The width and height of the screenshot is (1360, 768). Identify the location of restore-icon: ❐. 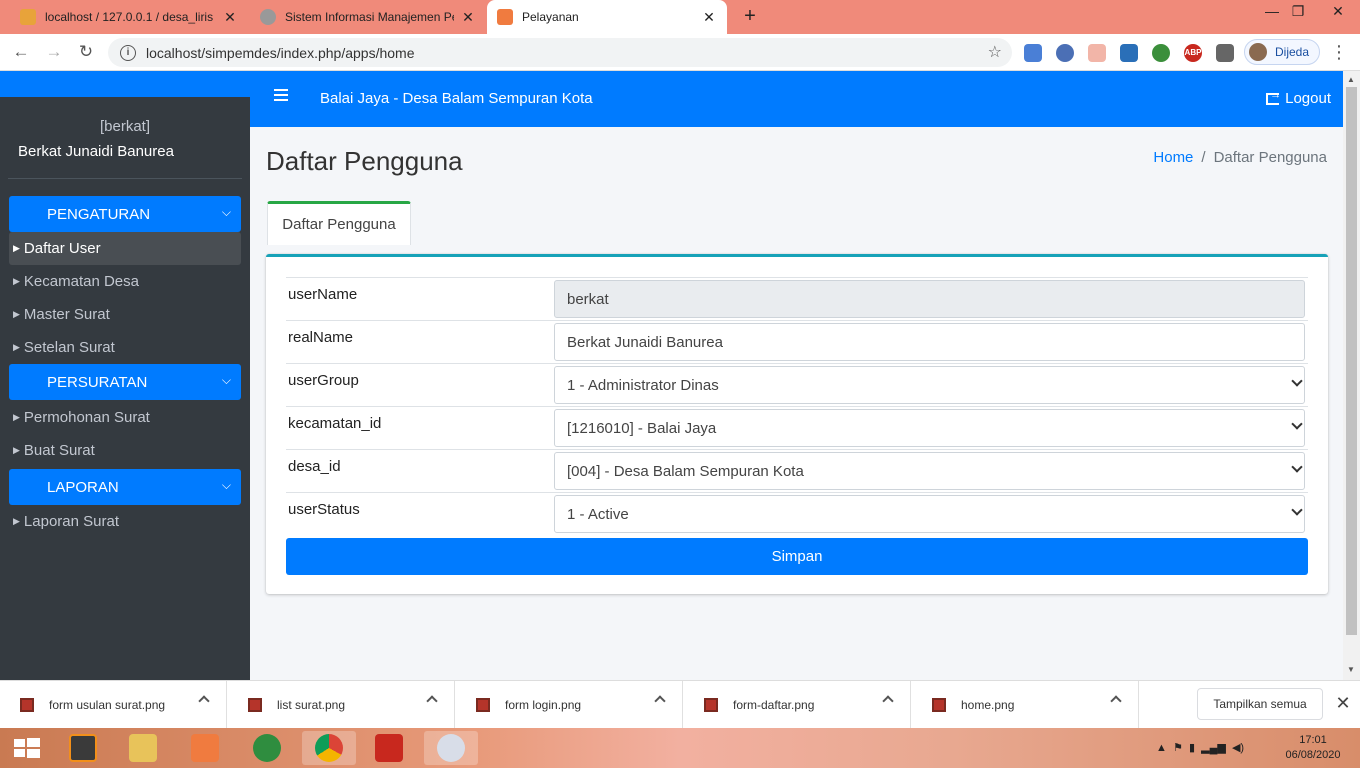
(1298, 12).